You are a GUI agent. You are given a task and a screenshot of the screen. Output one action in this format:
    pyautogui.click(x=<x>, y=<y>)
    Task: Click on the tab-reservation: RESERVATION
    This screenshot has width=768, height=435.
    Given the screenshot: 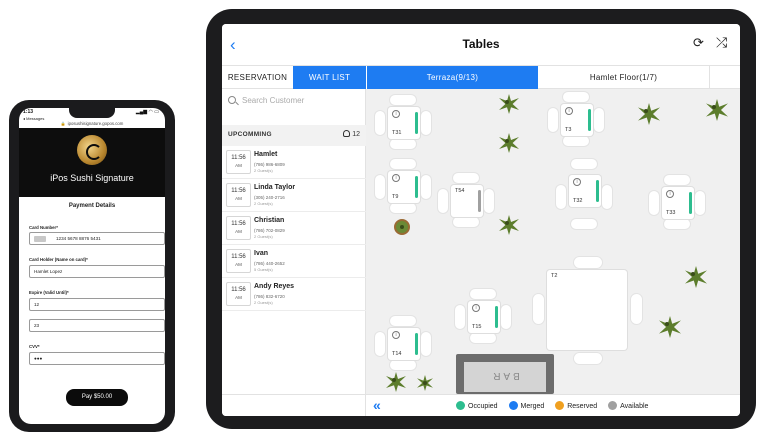 What is the action you would take?
    pyautogui.click(x=257, y=77)
    